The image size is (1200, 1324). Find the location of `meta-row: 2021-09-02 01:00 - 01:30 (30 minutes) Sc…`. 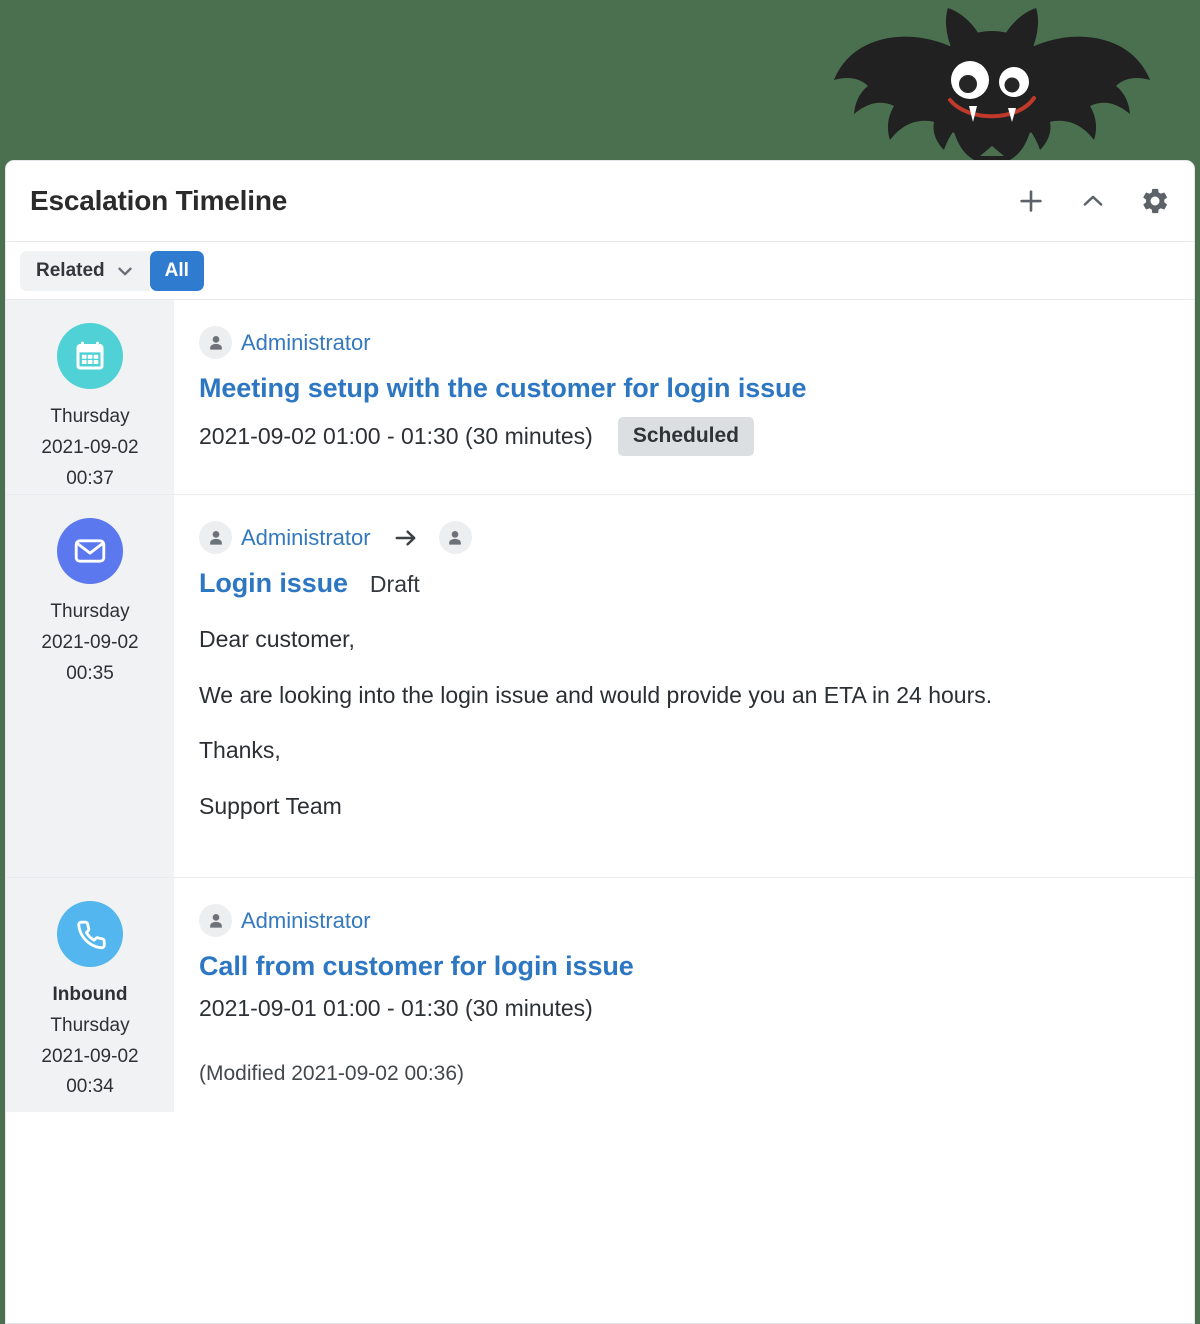

meta-row: 2021-09-02 01:00 - 01:30 (30 minutes) Sc… is located at coordinates (686, 436).